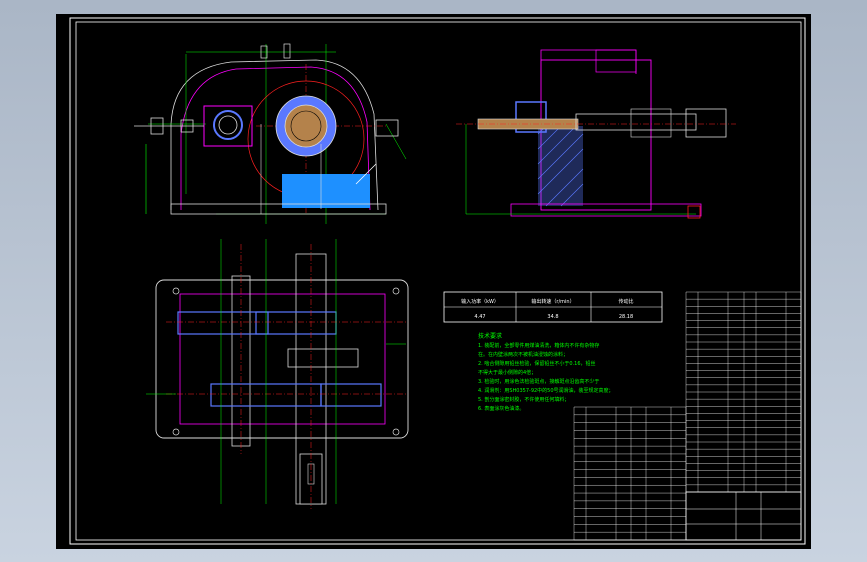  I want to click on tech-req-line: 在。在内壁涂两次不被机油浸蚀的涂料；, so click(523, 354).